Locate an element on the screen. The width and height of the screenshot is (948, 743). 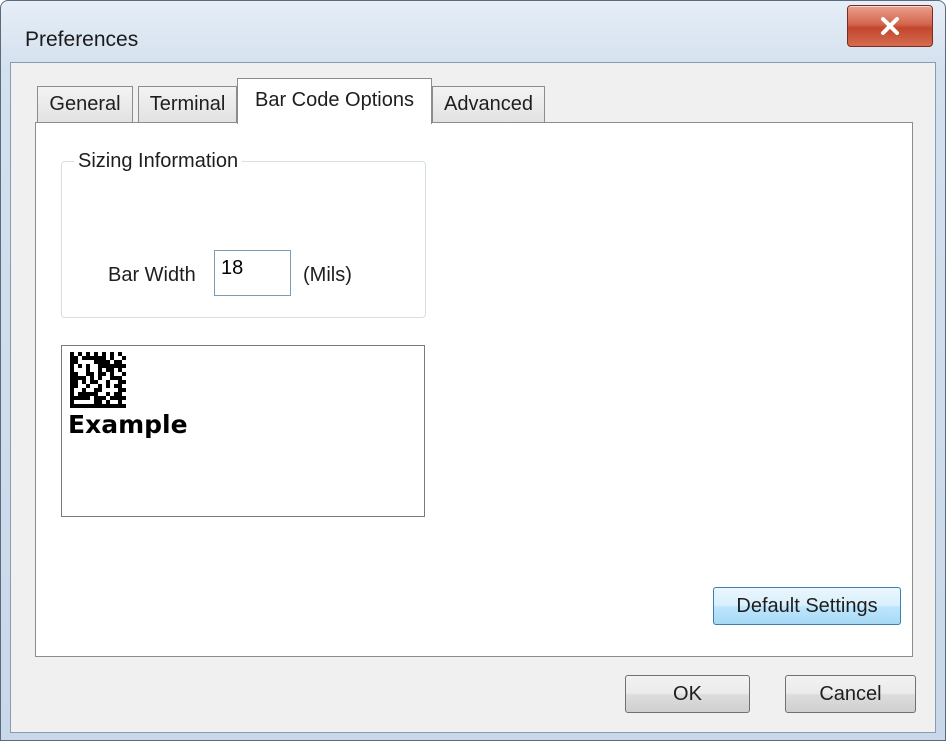
tab-terminal: Terminal is located at coordinates (187, 104).